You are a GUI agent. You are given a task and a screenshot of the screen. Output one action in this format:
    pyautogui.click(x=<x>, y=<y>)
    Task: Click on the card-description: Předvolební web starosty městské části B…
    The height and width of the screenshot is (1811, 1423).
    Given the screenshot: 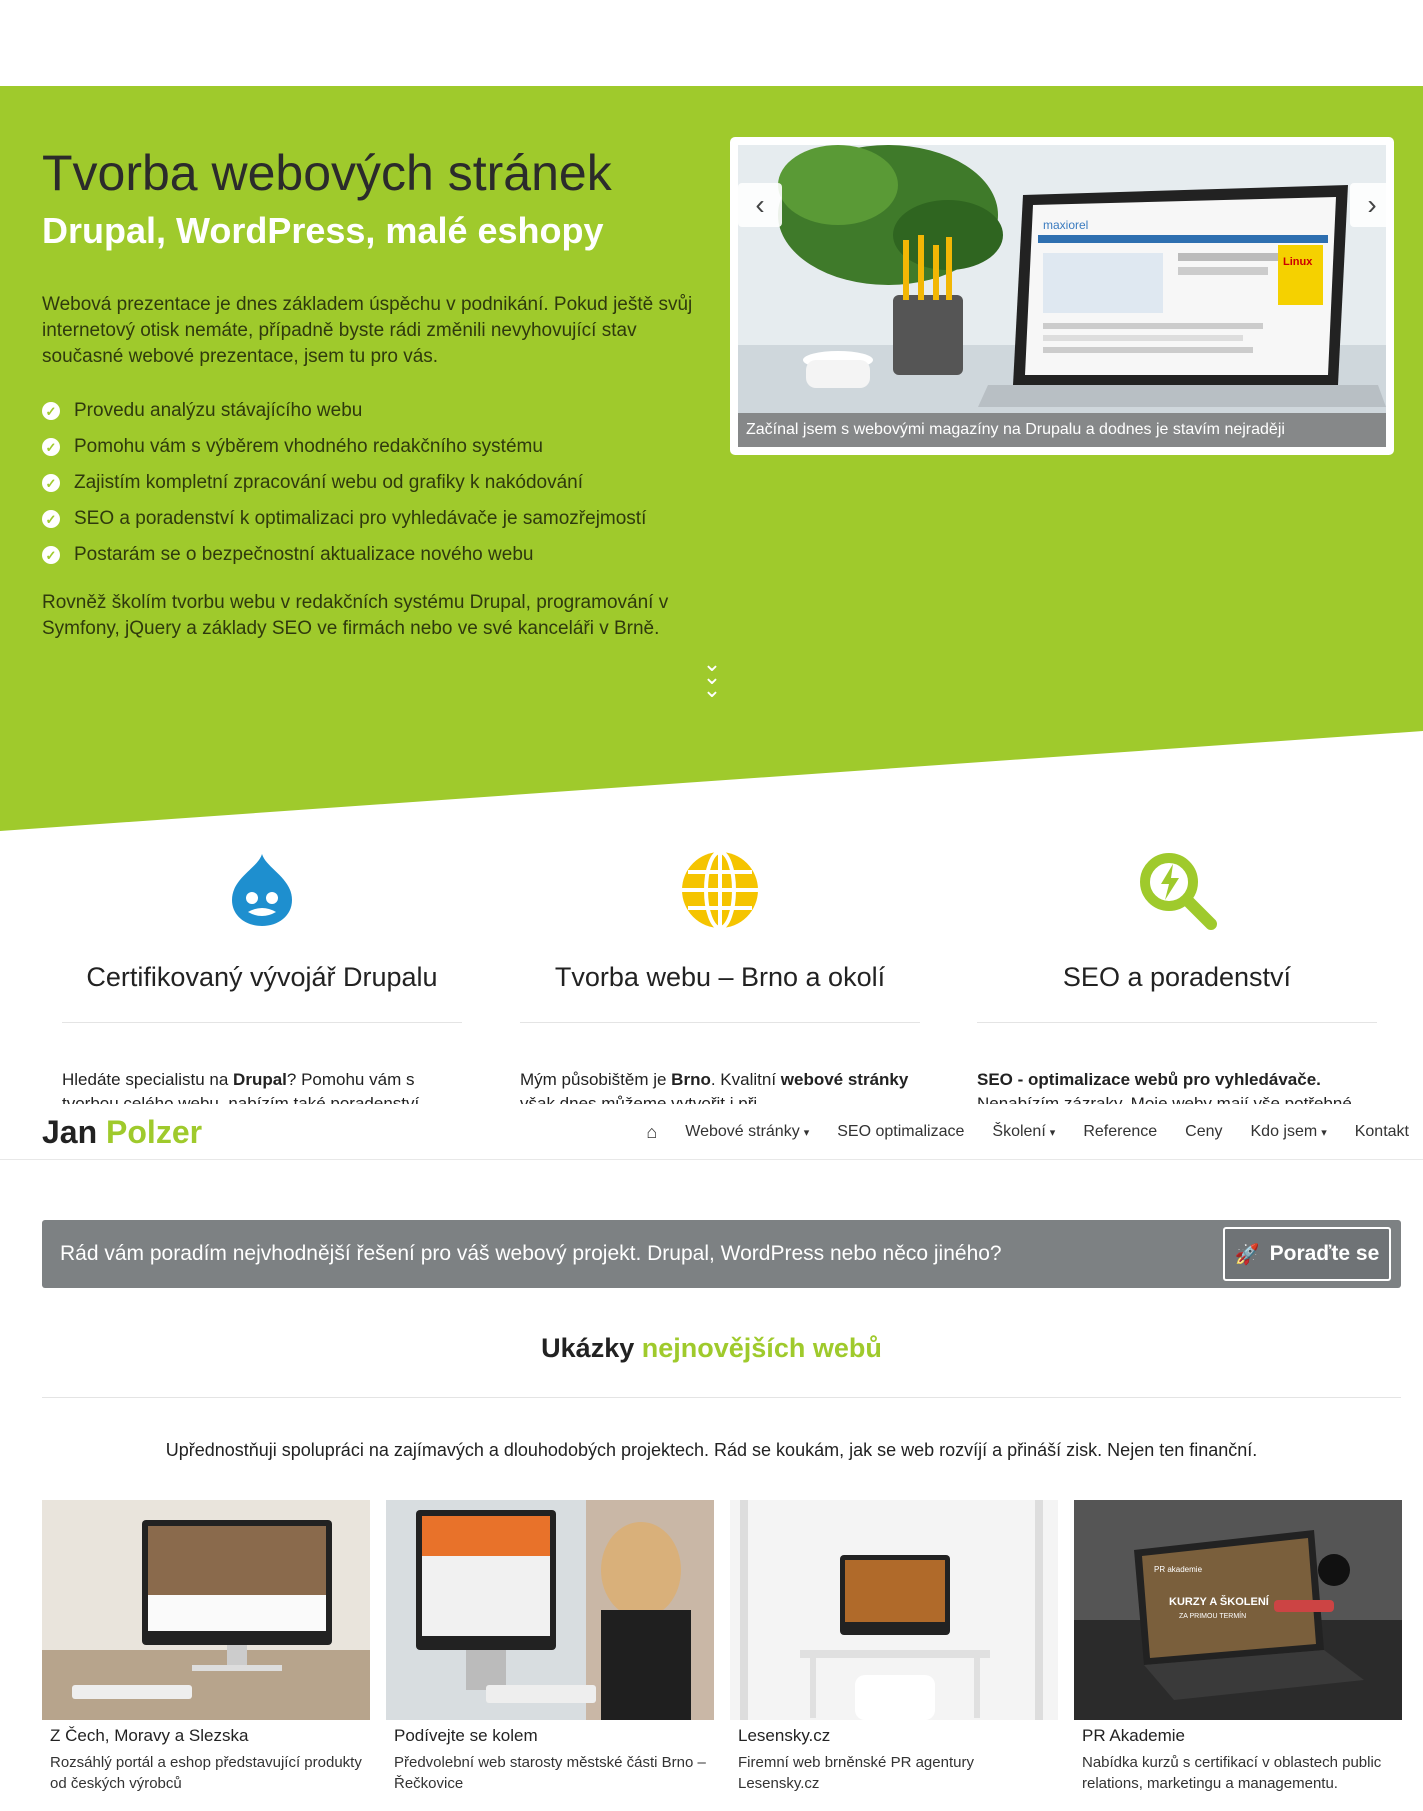 What is the action you would take?
    pyautogui.click(x=550, y=1773)
    